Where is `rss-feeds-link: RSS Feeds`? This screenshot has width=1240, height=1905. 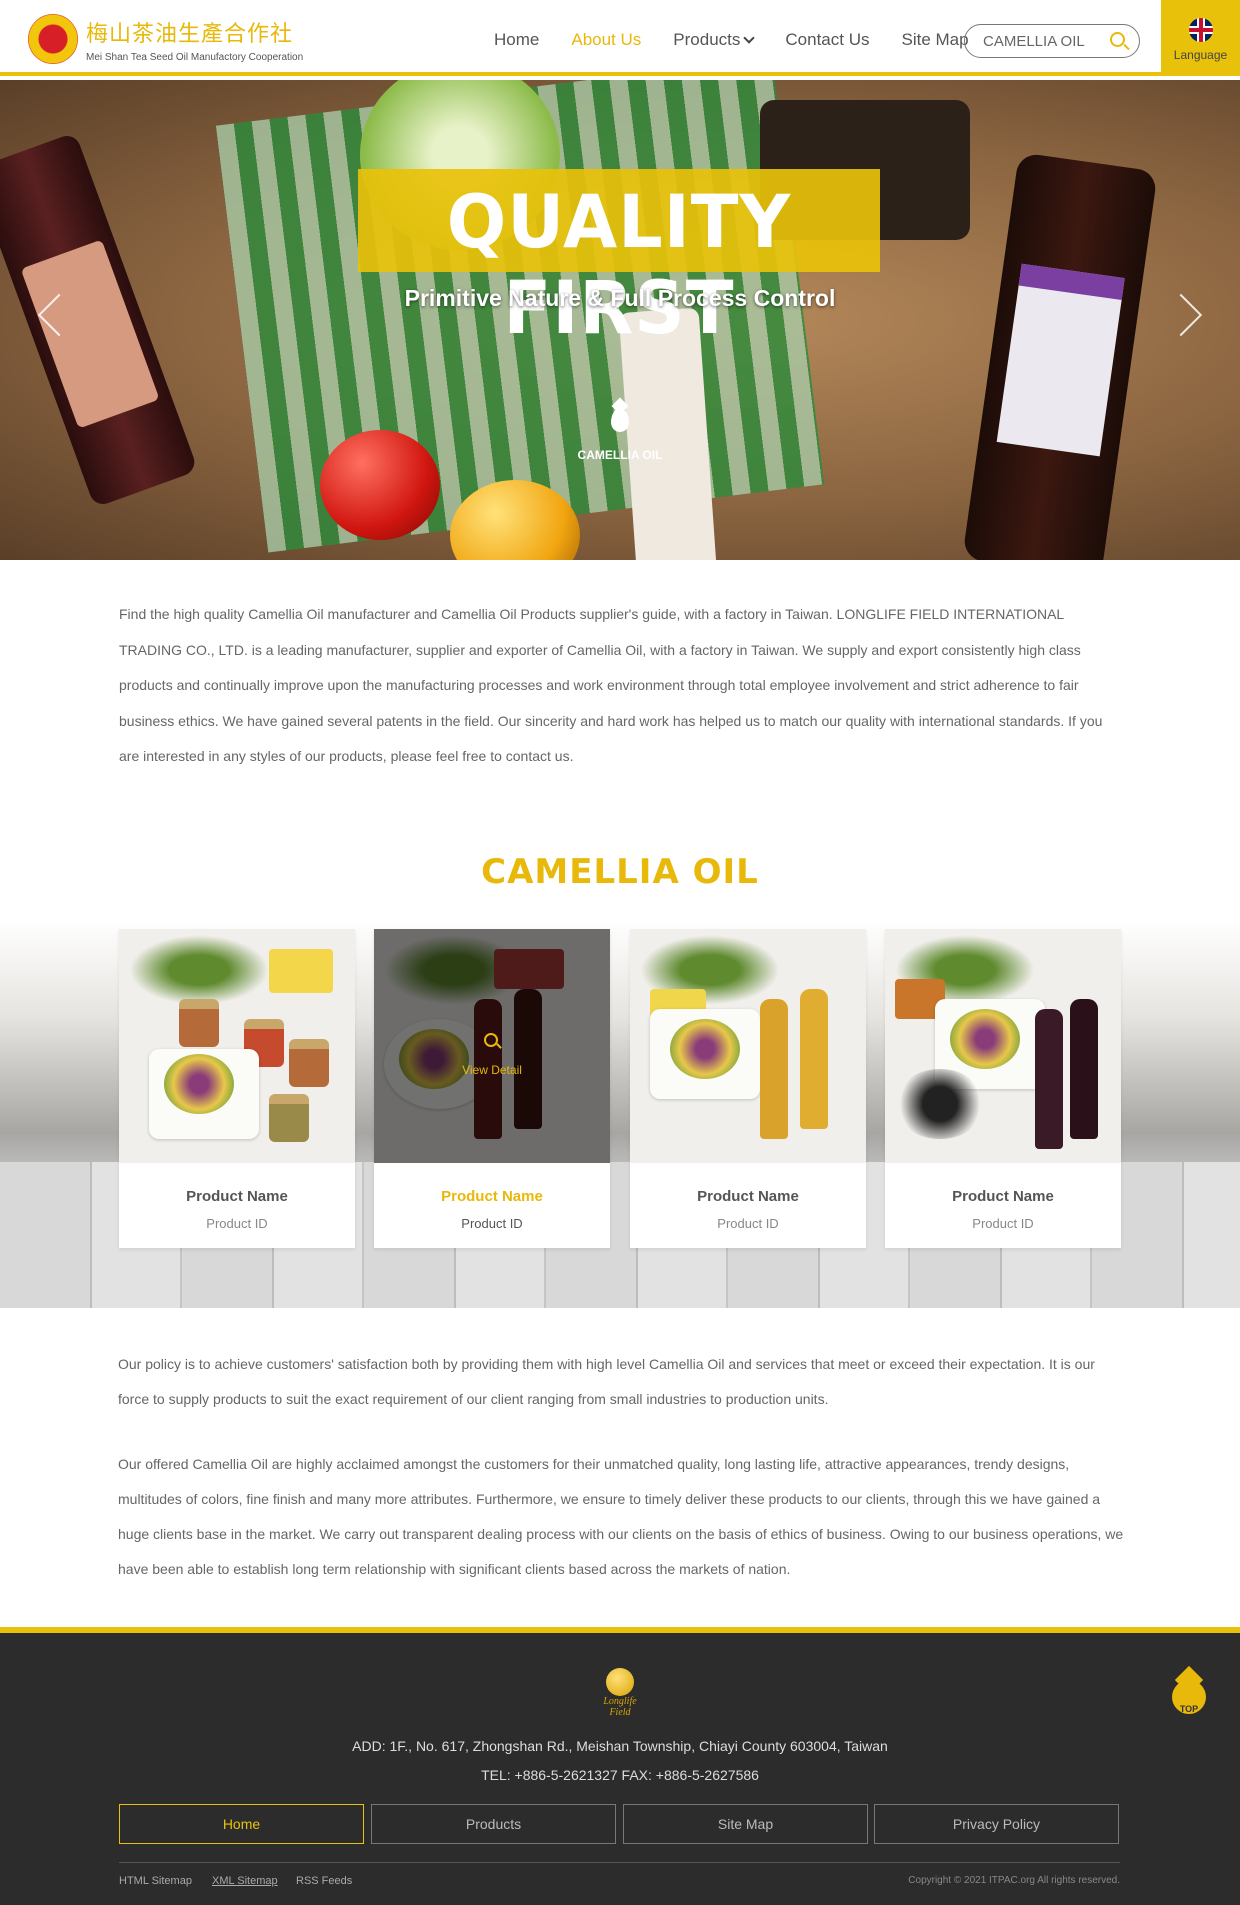 rss-feeds-link: RSS Feeds is located at coordinates (324, 1881).